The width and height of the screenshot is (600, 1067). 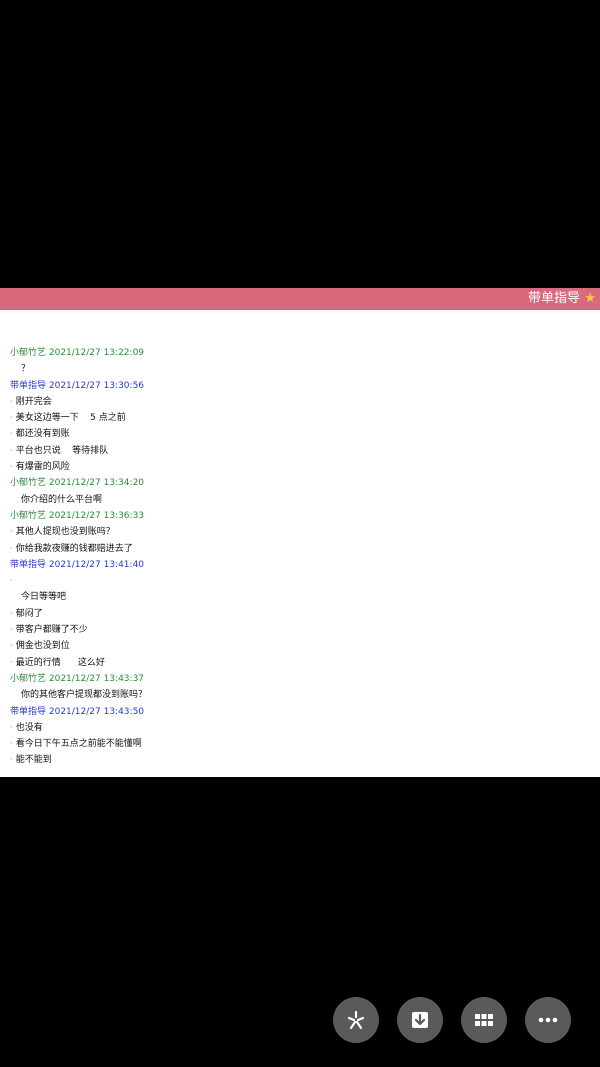 I want to click on message-header: 带单指导 2021/12/27 13:41:40, so click(x=77, y=564).